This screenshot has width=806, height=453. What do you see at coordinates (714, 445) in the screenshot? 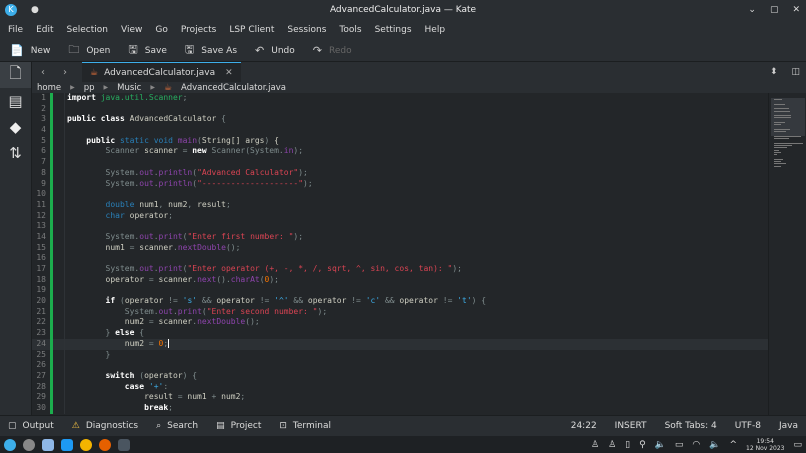
I see `volume-icon: 🔈` at bounding box center [714, 445].